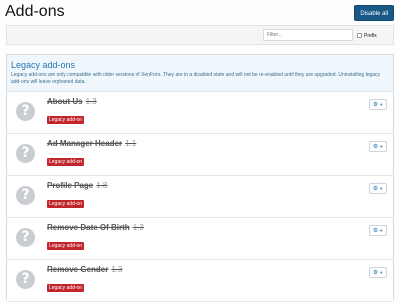 Image resolution: width=400 pixels, height=302 pixels. What do you see at coordinates (359, 35) in the screenshot?
I see `prefix-checkbox` at bounding box center [359, 35].